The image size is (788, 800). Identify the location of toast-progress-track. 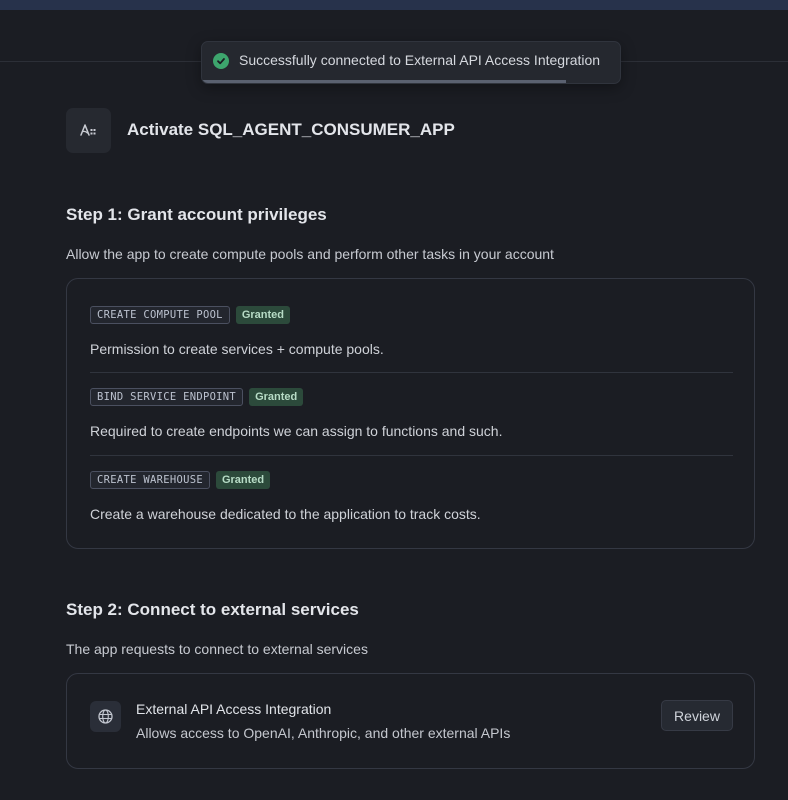
(411, 81).